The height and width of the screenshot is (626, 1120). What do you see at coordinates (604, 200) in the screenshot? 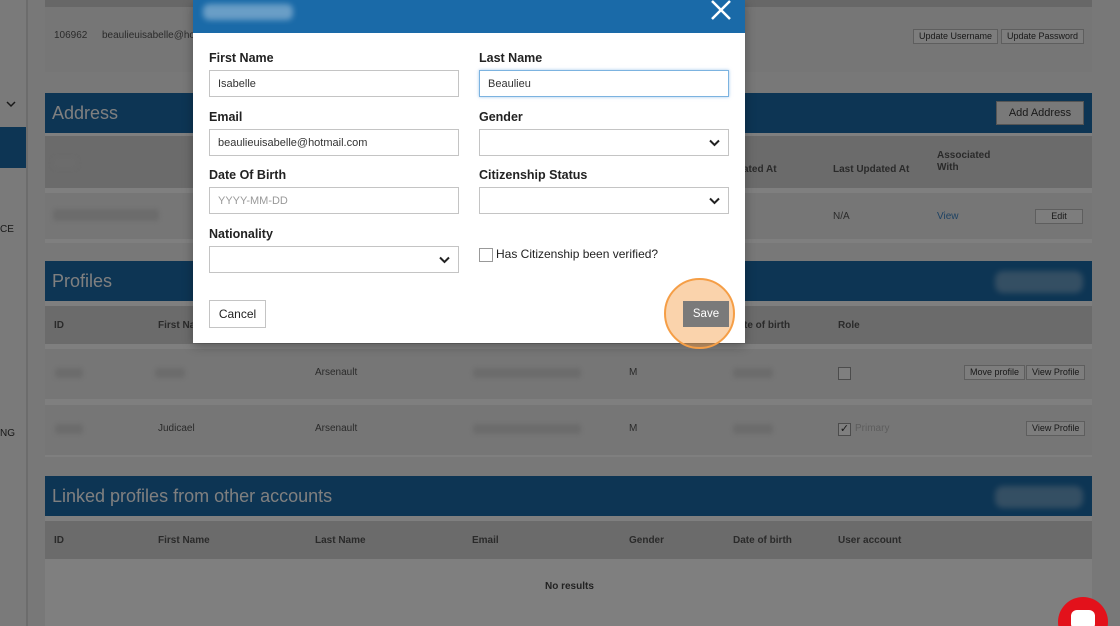
I see `citizenship-status-select` at bounding box center [604, 200].